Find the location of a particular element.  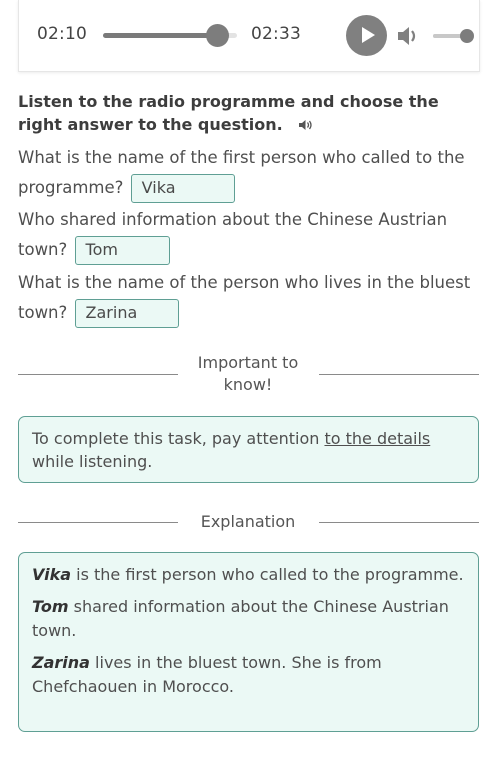

volume-slider is located at coordinates (453, 36).